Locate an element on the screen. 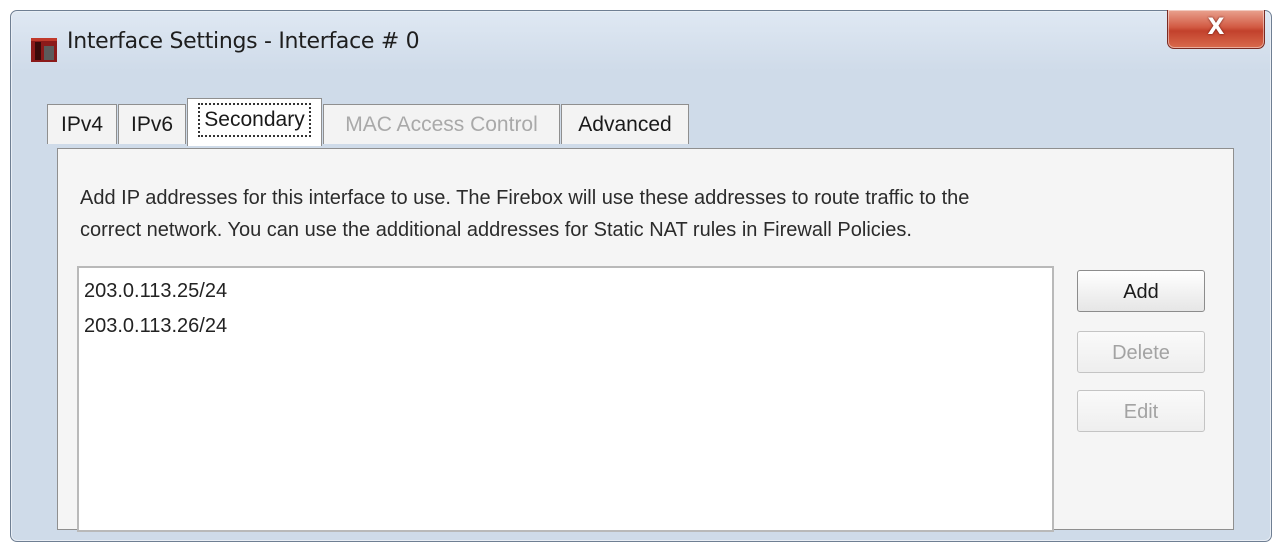 The width and height of the screenshot is (1273, 542). list-item: 203.0.113.26/24 is located at coordinates (155, 326).